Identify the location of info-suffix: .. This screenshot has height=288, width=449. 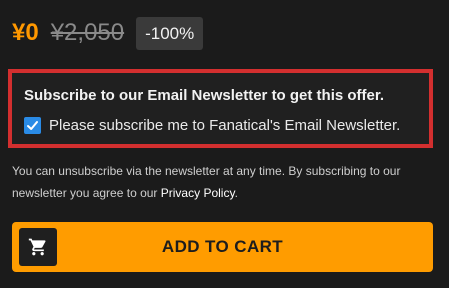
(236, 193).